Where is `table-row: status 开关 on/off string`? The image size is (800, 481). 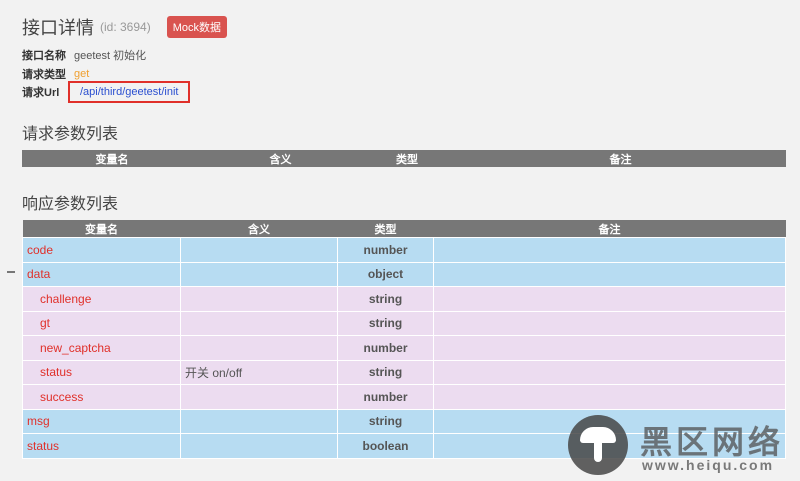 table-row: status 开关 on/off string is located at coordinates (404, 372).